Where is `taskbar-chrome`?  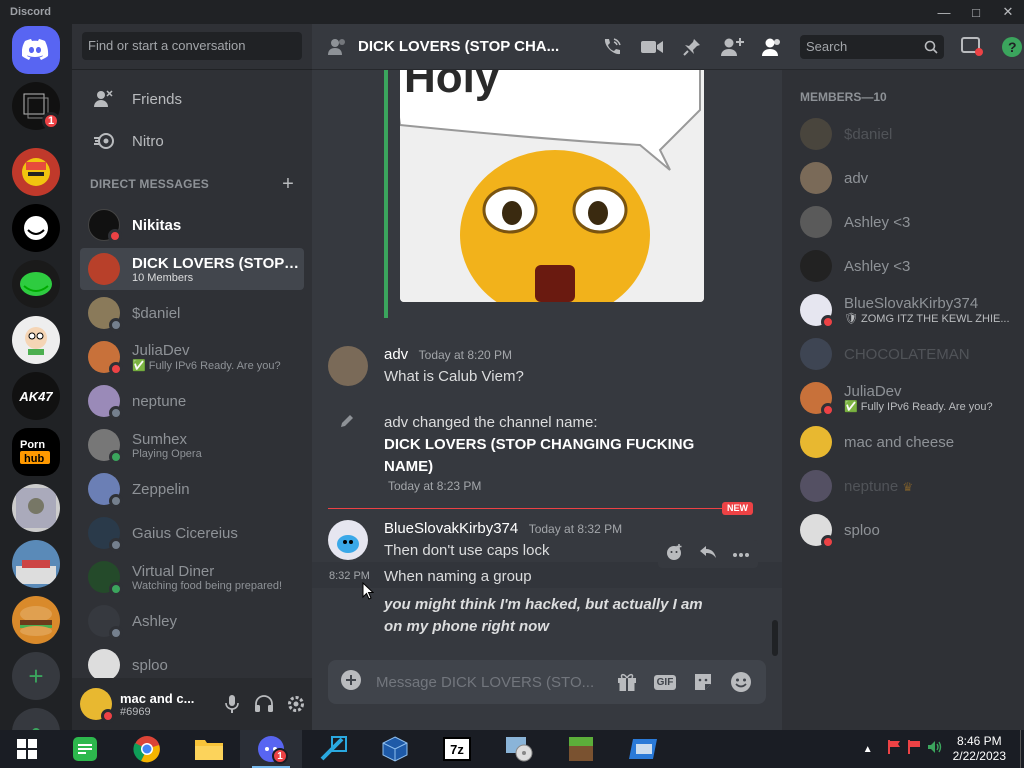 taskbar-chrome is located at coordinates (147, 749).